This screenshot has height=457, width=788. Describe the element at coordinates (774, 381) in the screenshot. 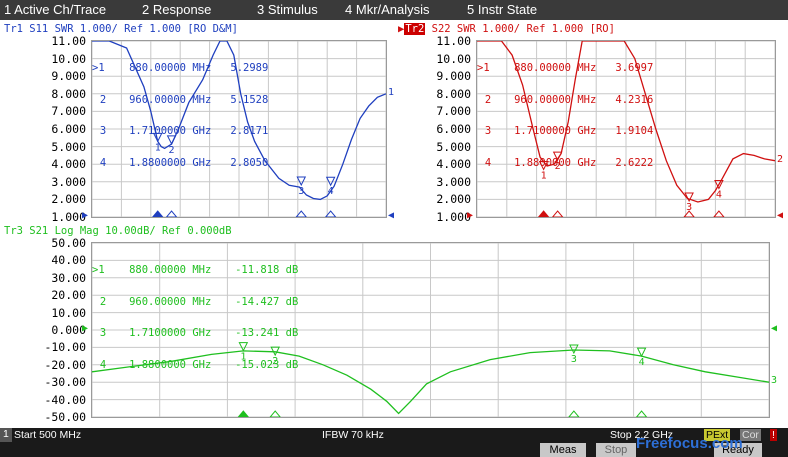

I see `trace-end-label: 3` at that location.